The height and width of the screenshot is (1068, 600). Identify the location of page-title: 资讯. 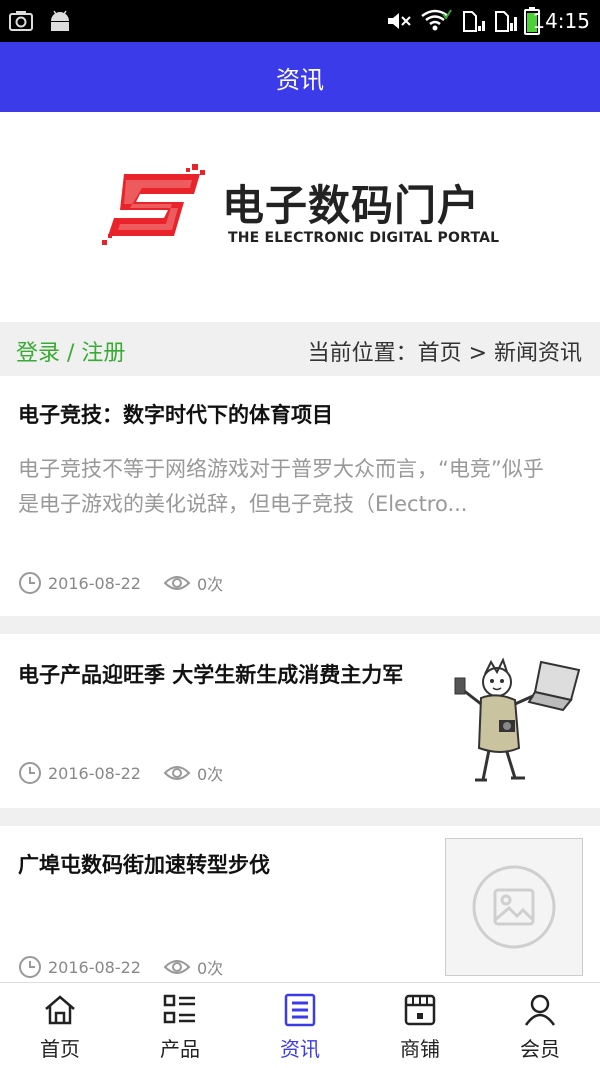
(300, 80).